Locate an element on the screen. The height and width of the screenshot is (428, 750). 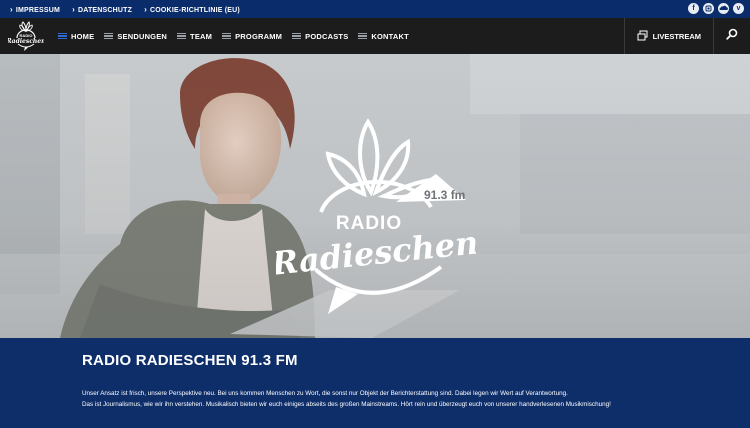
nav-item-podcasts: PODCASTS is located at coordinates (320, 36).